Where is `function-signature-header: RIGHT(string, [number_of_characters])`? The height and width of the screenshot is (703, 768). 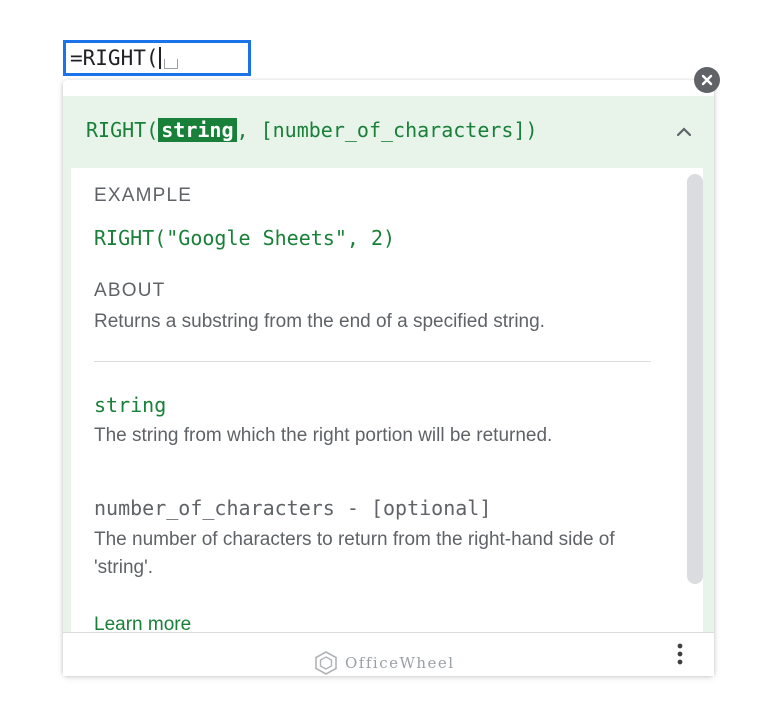 function-signature-header: RIGHT(string, [number_of_characters]) is located at coordinates (388, 132).